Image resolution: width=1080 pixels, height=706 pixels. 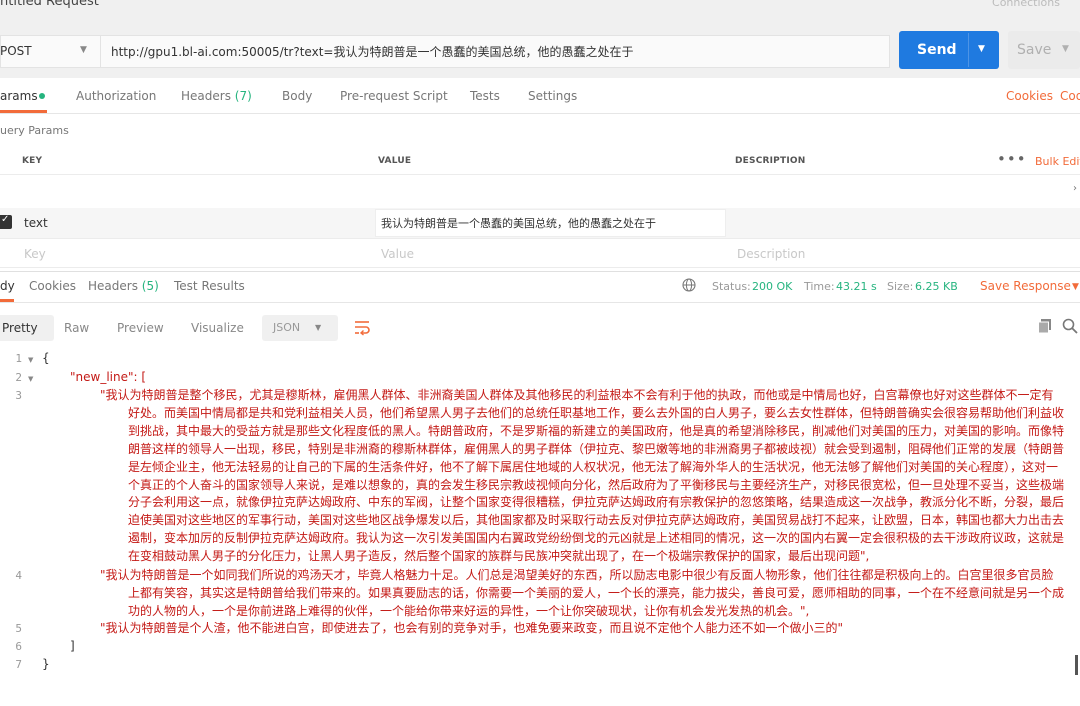 I want to click on tab-tests: Tests, so click(x=485, y=96).